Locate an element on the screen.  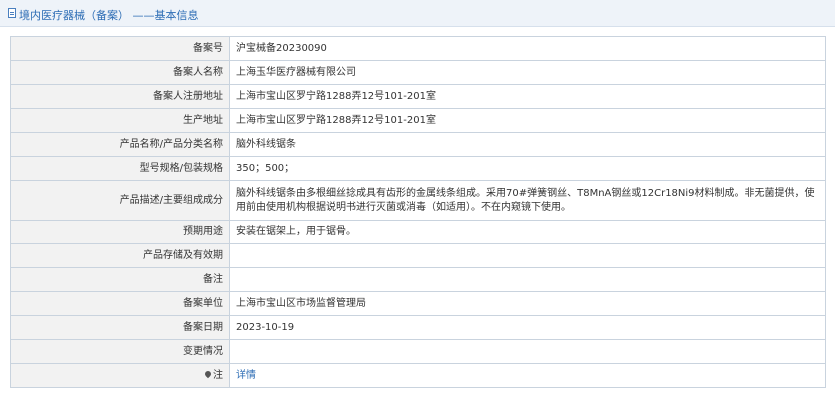
field-label: 备注 is located at coordinates (120, 279).